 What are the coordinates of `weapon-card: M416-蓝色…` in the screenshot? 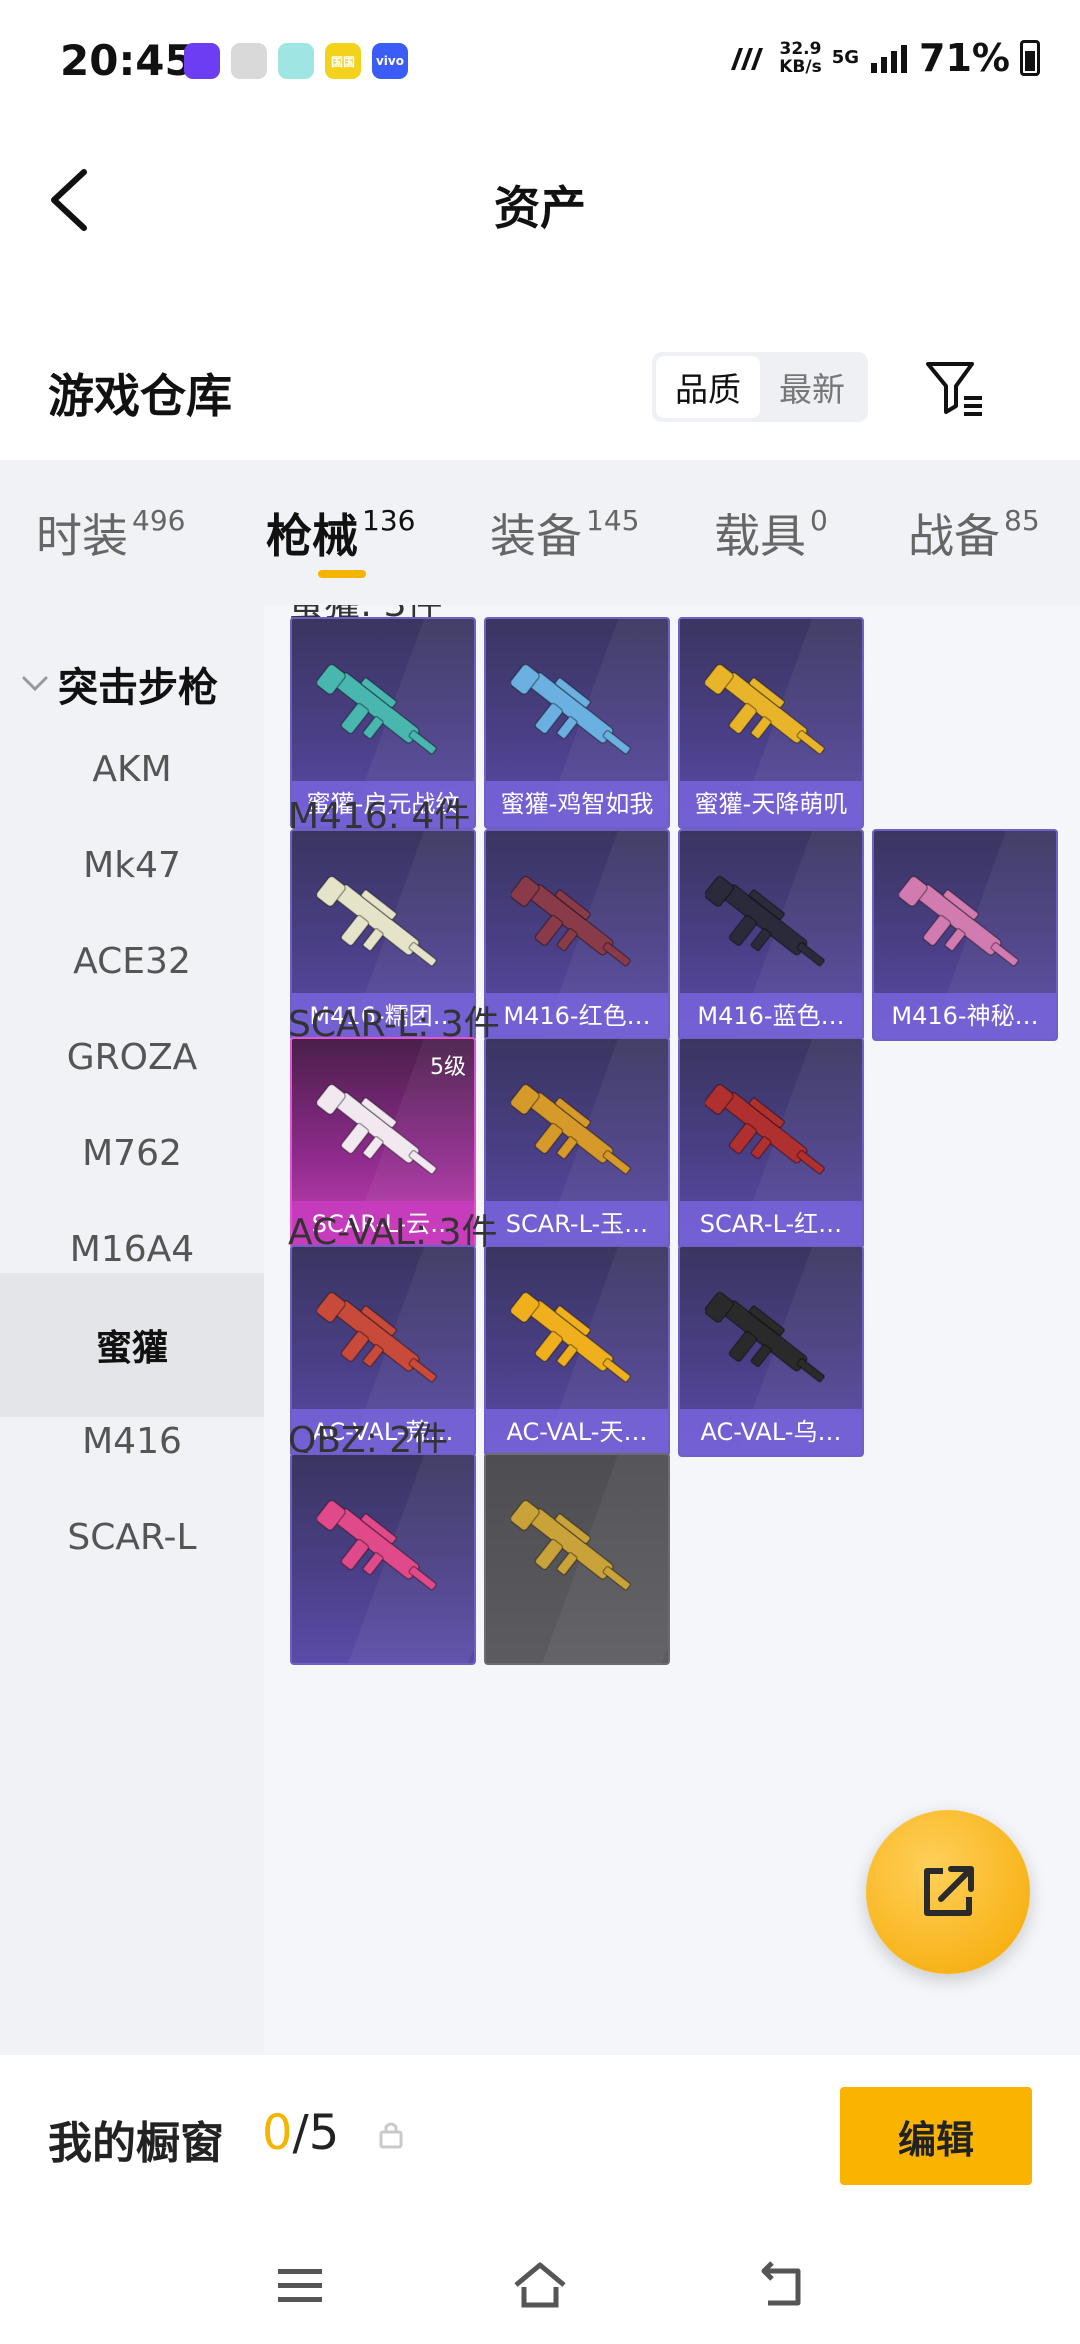 It's located at (771, 935).